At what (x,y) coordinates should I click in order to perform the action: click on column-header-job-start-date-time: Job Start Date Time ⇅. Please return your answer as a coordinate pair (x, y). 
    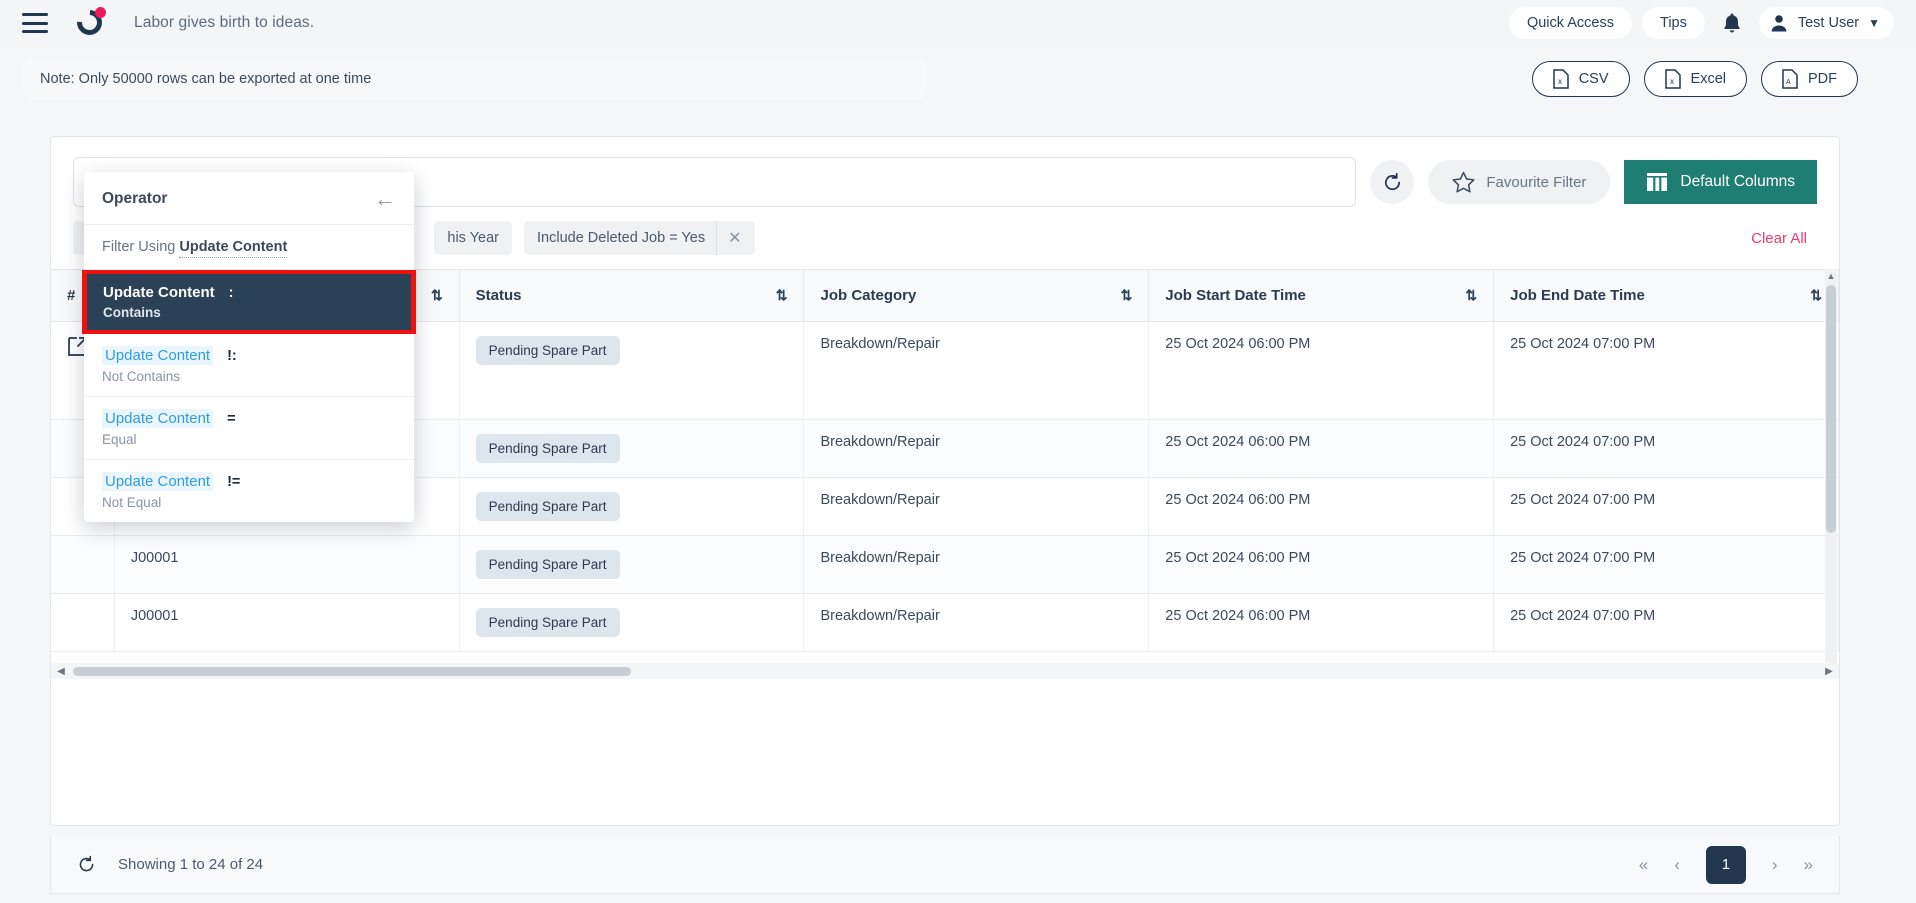
    Looking at the image, I should click on (1321, 295).